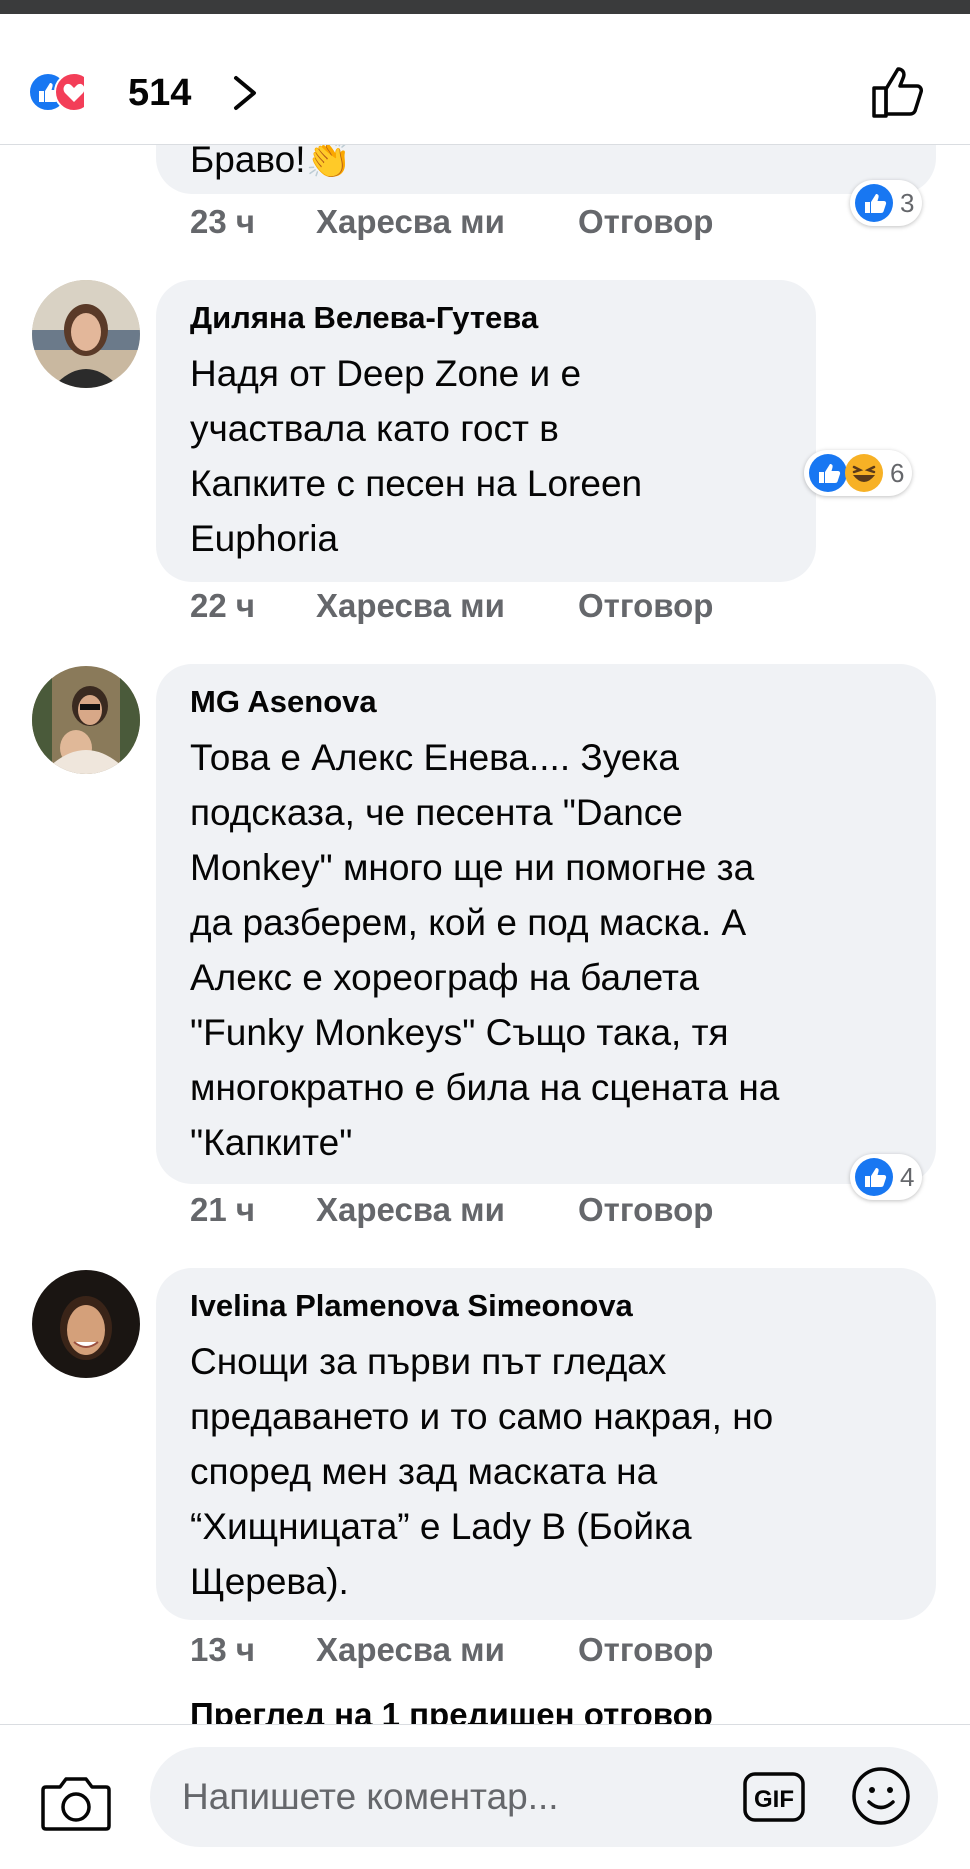 The height and width of the screenshot is (1869, 970). What do you see at coordinates (898, 92) in the screenshot?
I see `like-outline-icon` at bounding box center [898, 92].